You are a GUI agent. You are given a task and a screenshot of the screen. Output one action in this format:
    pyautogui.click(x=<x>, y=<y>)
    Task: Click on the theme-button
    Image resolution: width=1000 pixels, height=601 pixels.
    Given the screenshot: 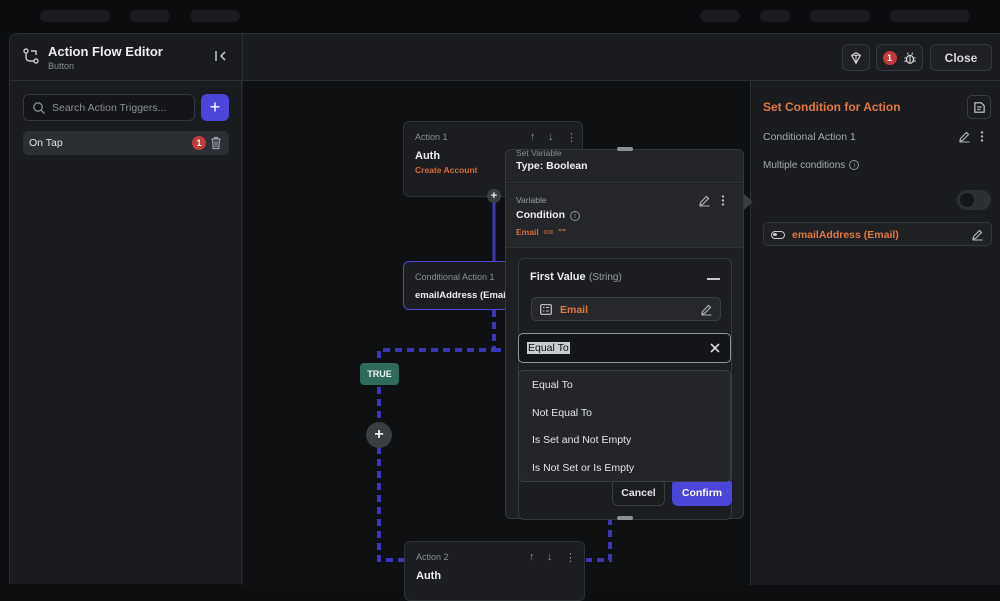 What is the action you would take?
    pyautogui.click(x=856, y=57)
    